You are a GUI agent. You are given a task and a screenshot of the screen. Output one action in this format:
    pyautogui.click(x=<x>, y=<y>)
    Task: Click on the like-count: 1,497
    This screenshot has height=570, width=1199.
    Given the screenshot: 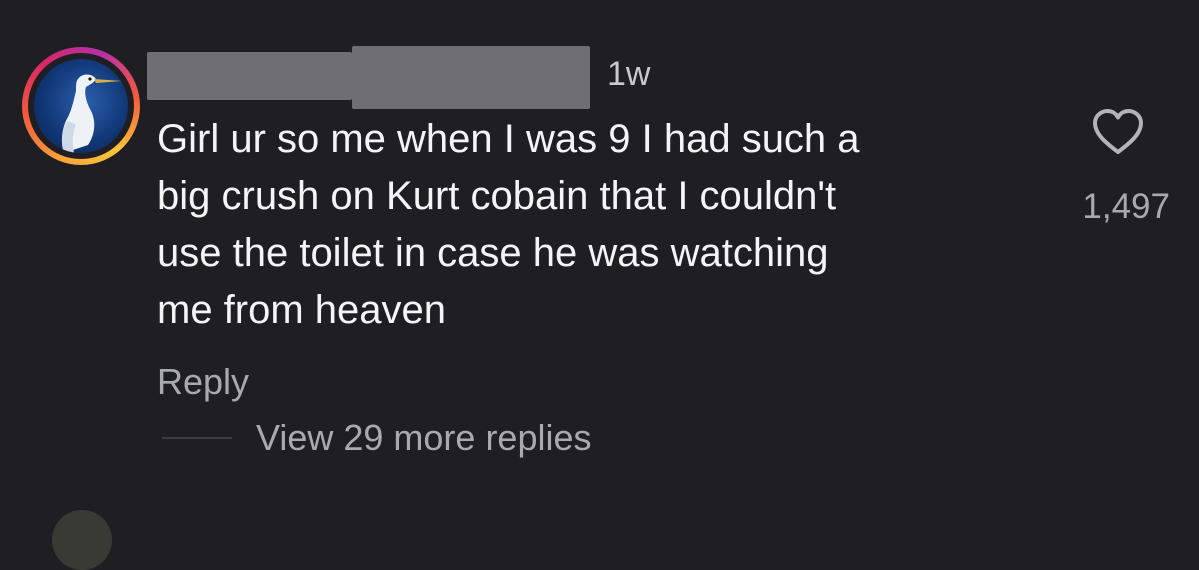 What is the action you would take?
    pyautogui.click(x=1126, y=206)
    